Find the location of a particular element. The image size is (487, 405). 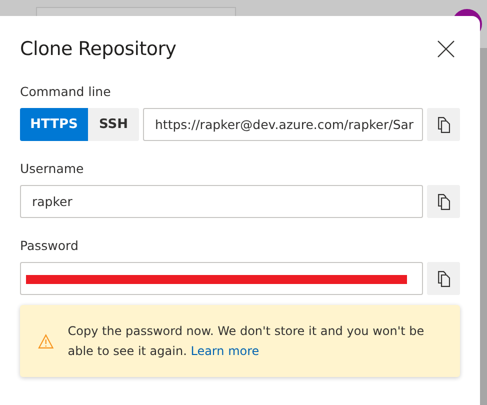

protocol-tab: SSH is located at coordinates (113, 124).